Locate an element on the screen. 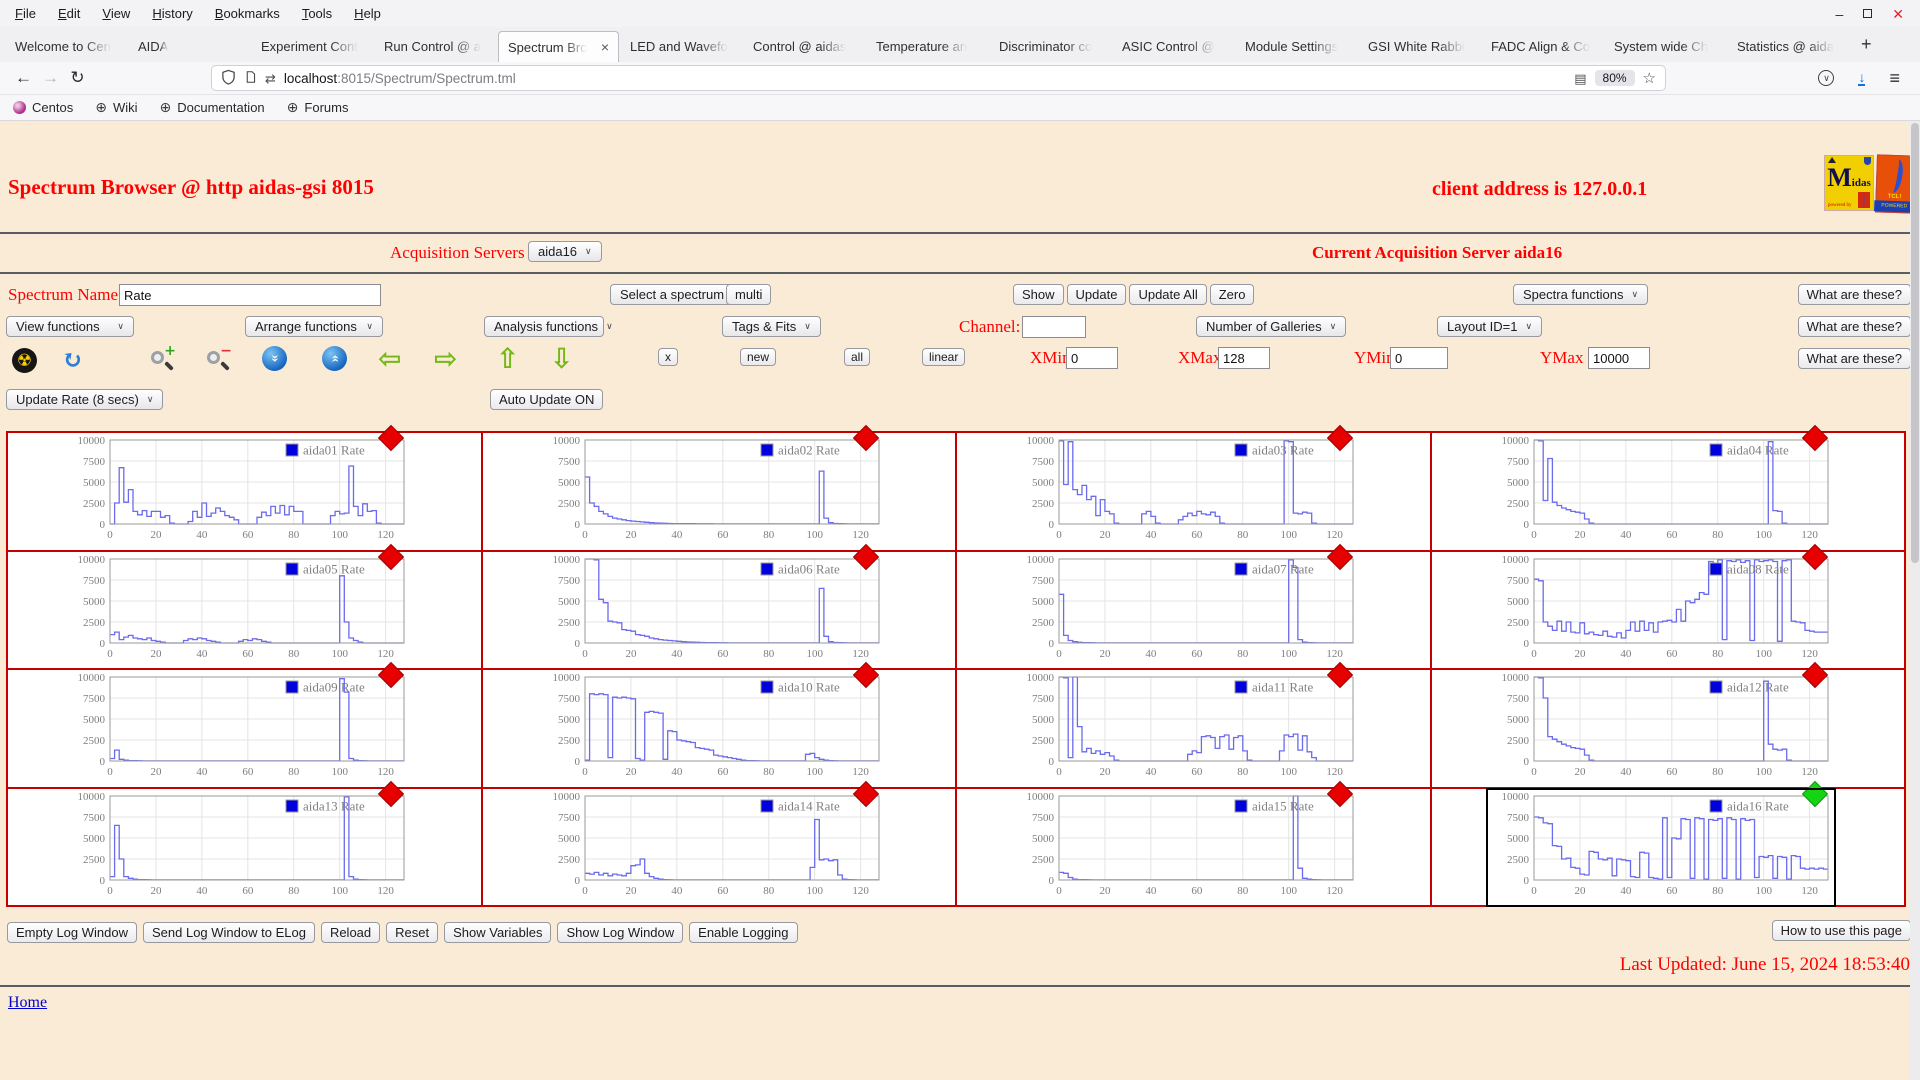 The width and height of the screenshot is (1920, 1080). scrollbar-thumb is located at coordinates (1915, 343).